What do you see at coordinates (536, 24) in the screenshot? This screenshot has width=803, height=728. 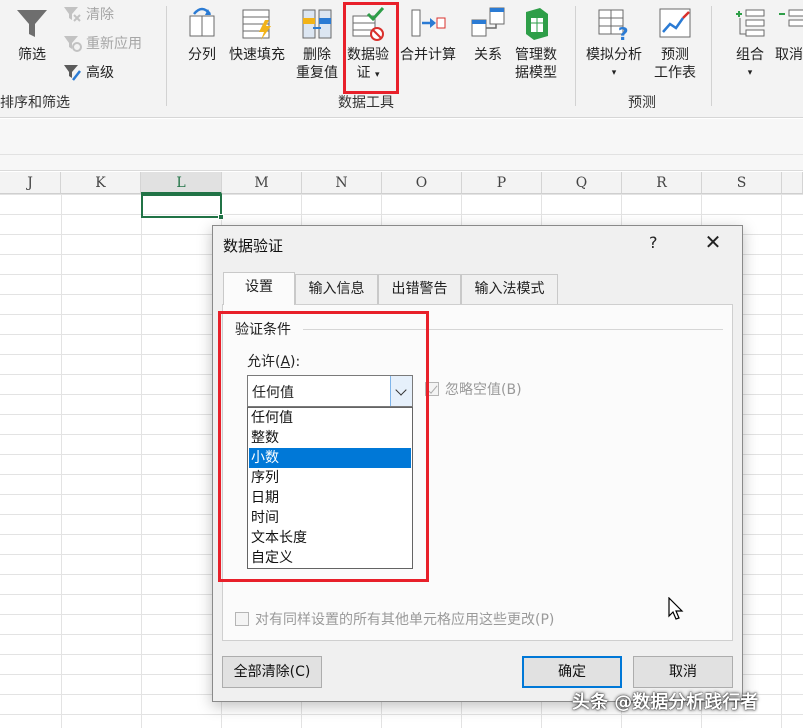 I see `data-model-icon` at bounding box center [536, 24].